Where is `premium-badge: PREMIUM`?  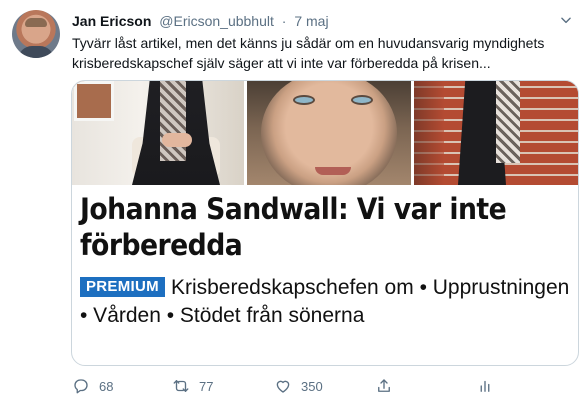
premium-badge: PREMIUM is located at coordinates (122, 287).